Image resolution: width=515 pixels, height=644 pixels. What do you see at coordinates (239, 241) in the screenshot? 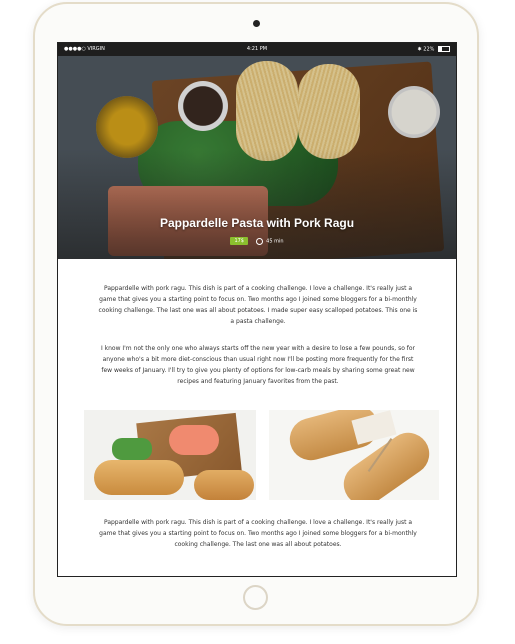
I see `price-badge: 17$` at bounding box center [239, 241].